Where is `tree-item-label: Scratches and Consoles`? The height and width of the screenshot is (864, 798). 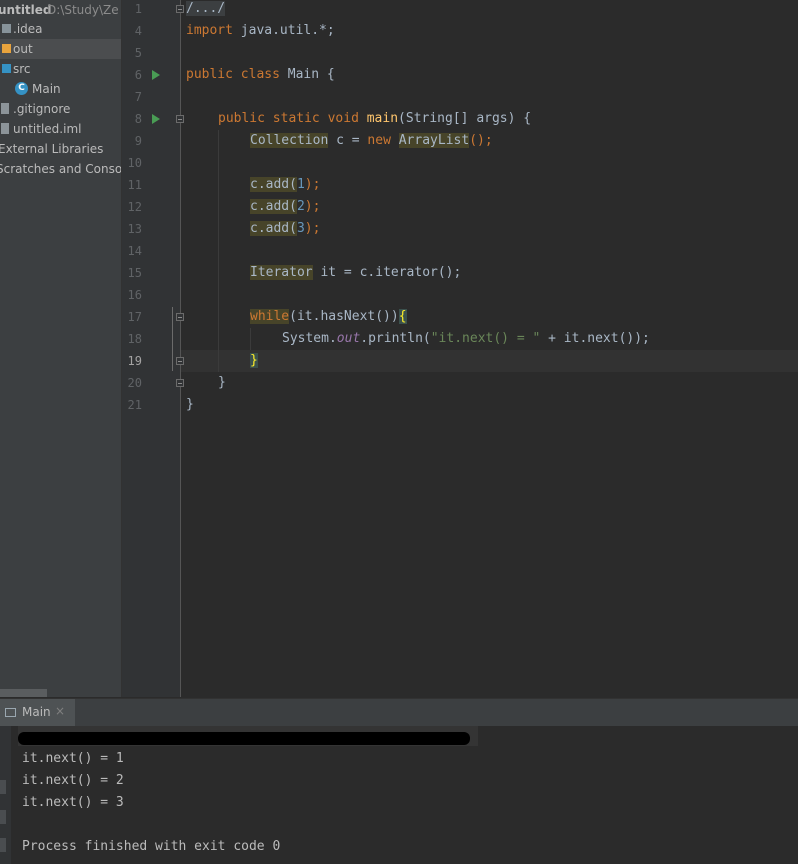
tree-item-label: Scratches and Consoles is located at coordinates (61, 169).